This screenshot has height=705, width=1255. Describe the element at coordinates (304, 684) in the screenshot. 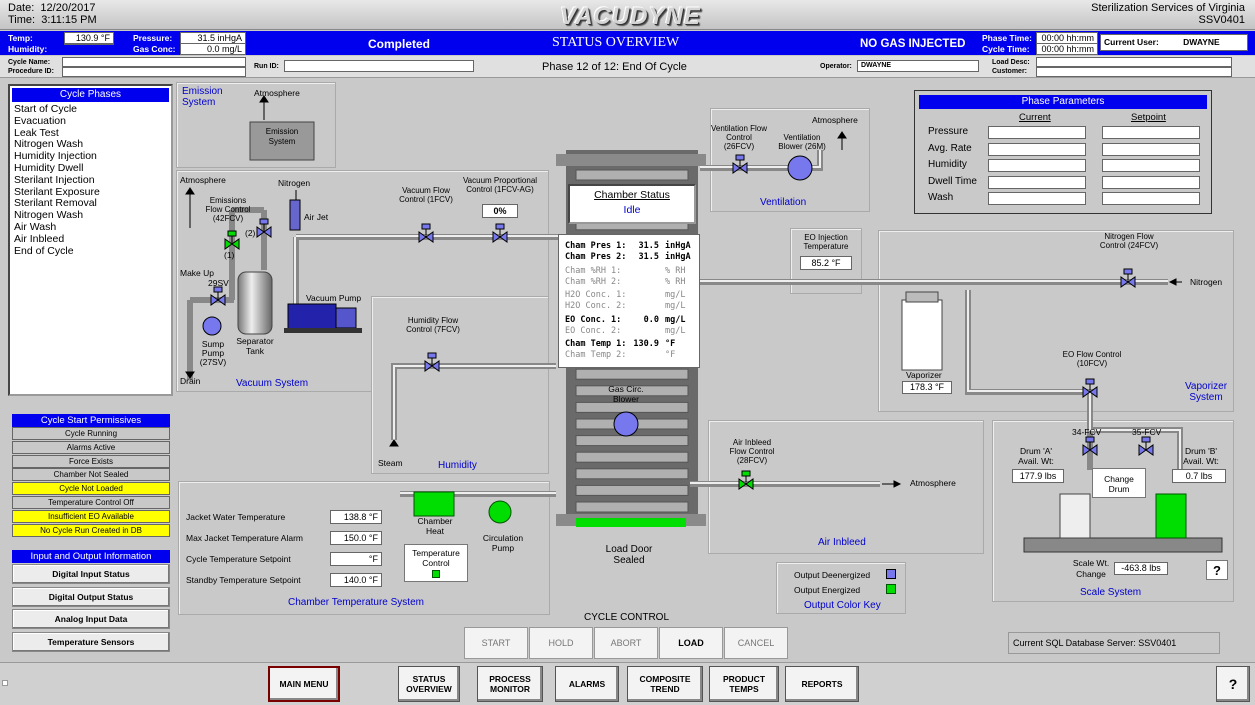

I see `main-menu-button: MAIN MENU` at that location.